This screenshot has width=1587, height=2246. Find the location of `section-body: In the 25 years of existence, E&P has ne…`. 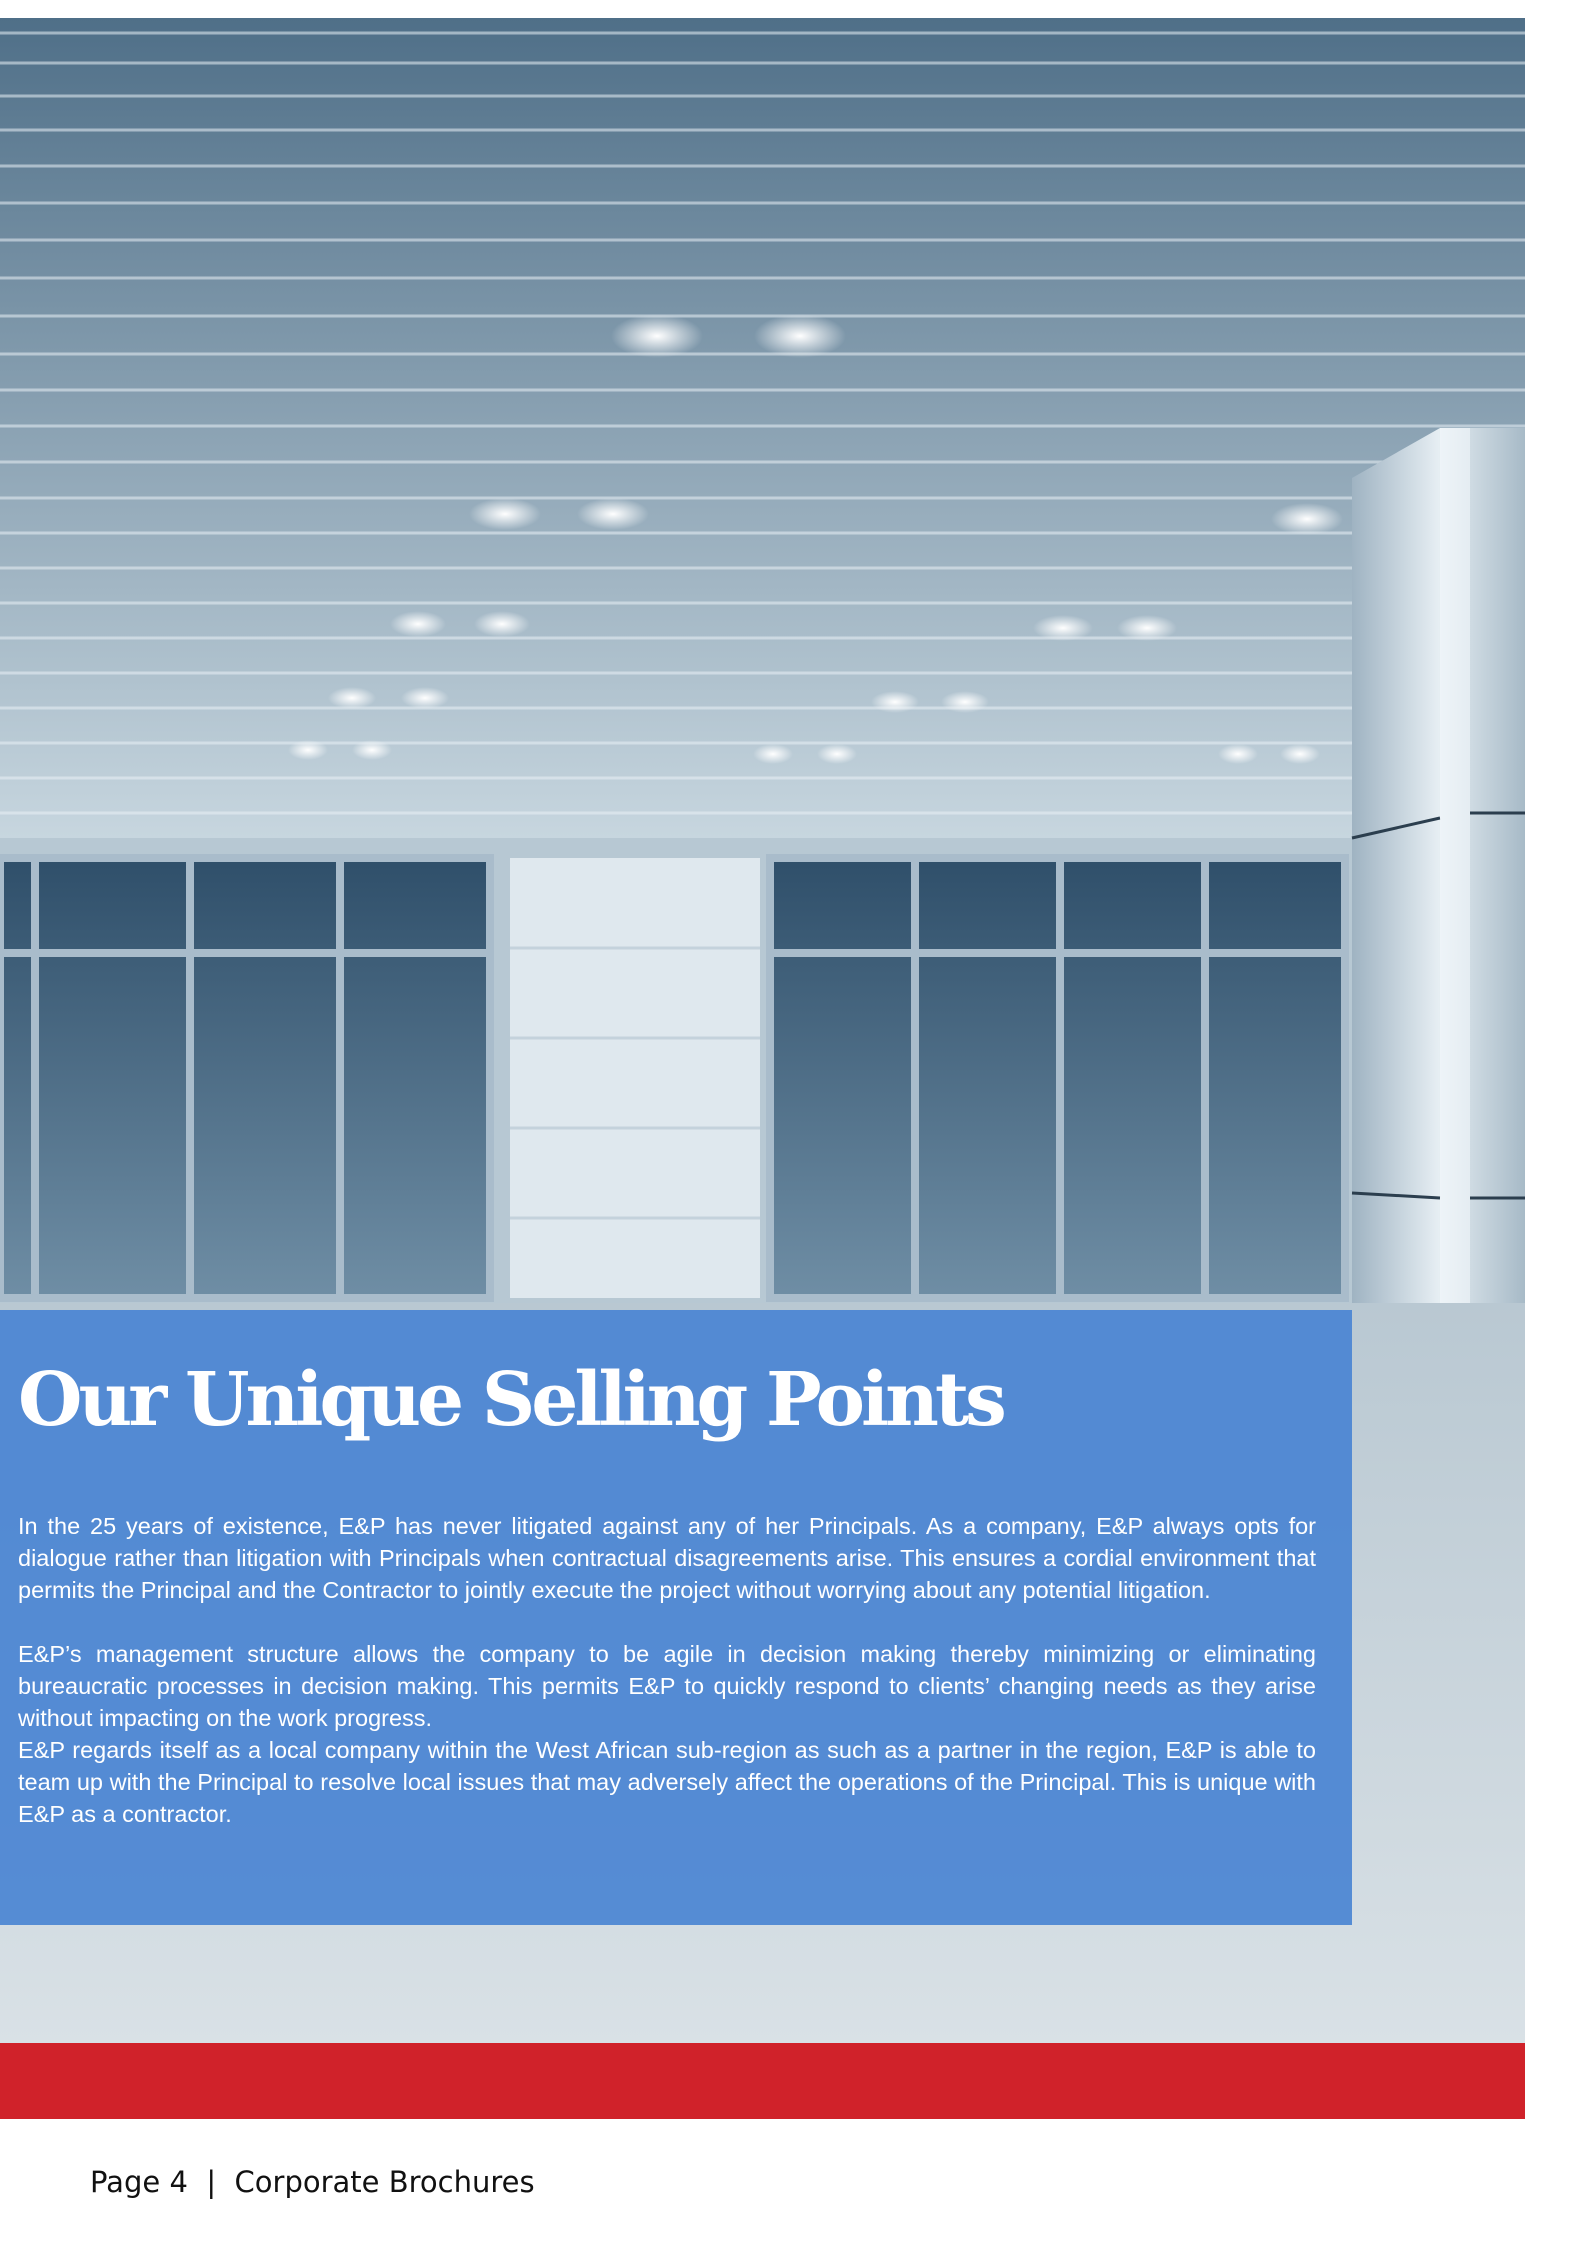

section-body: In the 25 years of existence, E&P has ne… is located at coordinates (667, 1670).